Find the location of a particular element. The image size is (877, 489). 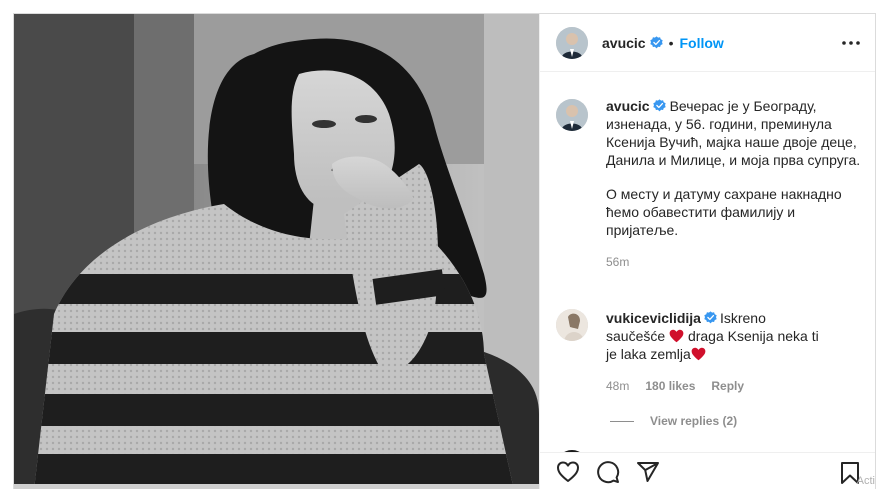

share-icon is located at coordinates (648, 472).